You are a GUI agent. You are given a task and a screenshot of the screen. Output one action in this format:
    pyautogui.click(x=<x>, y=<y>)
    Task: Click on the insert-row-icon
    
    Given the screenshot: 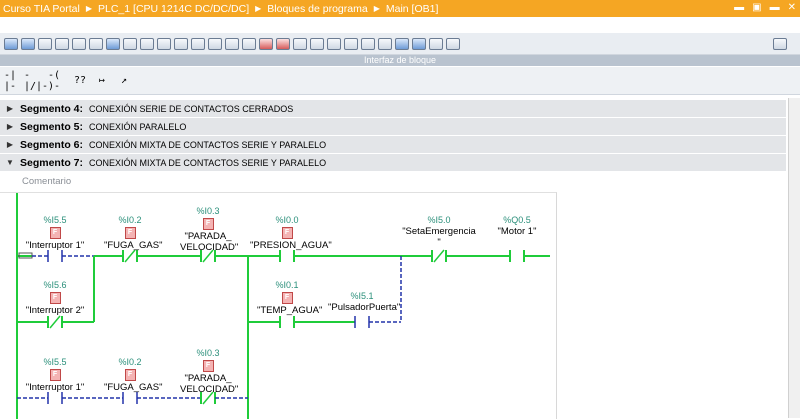 What is the action you would take?
    pyautogui.click(x=45, y=43)
    